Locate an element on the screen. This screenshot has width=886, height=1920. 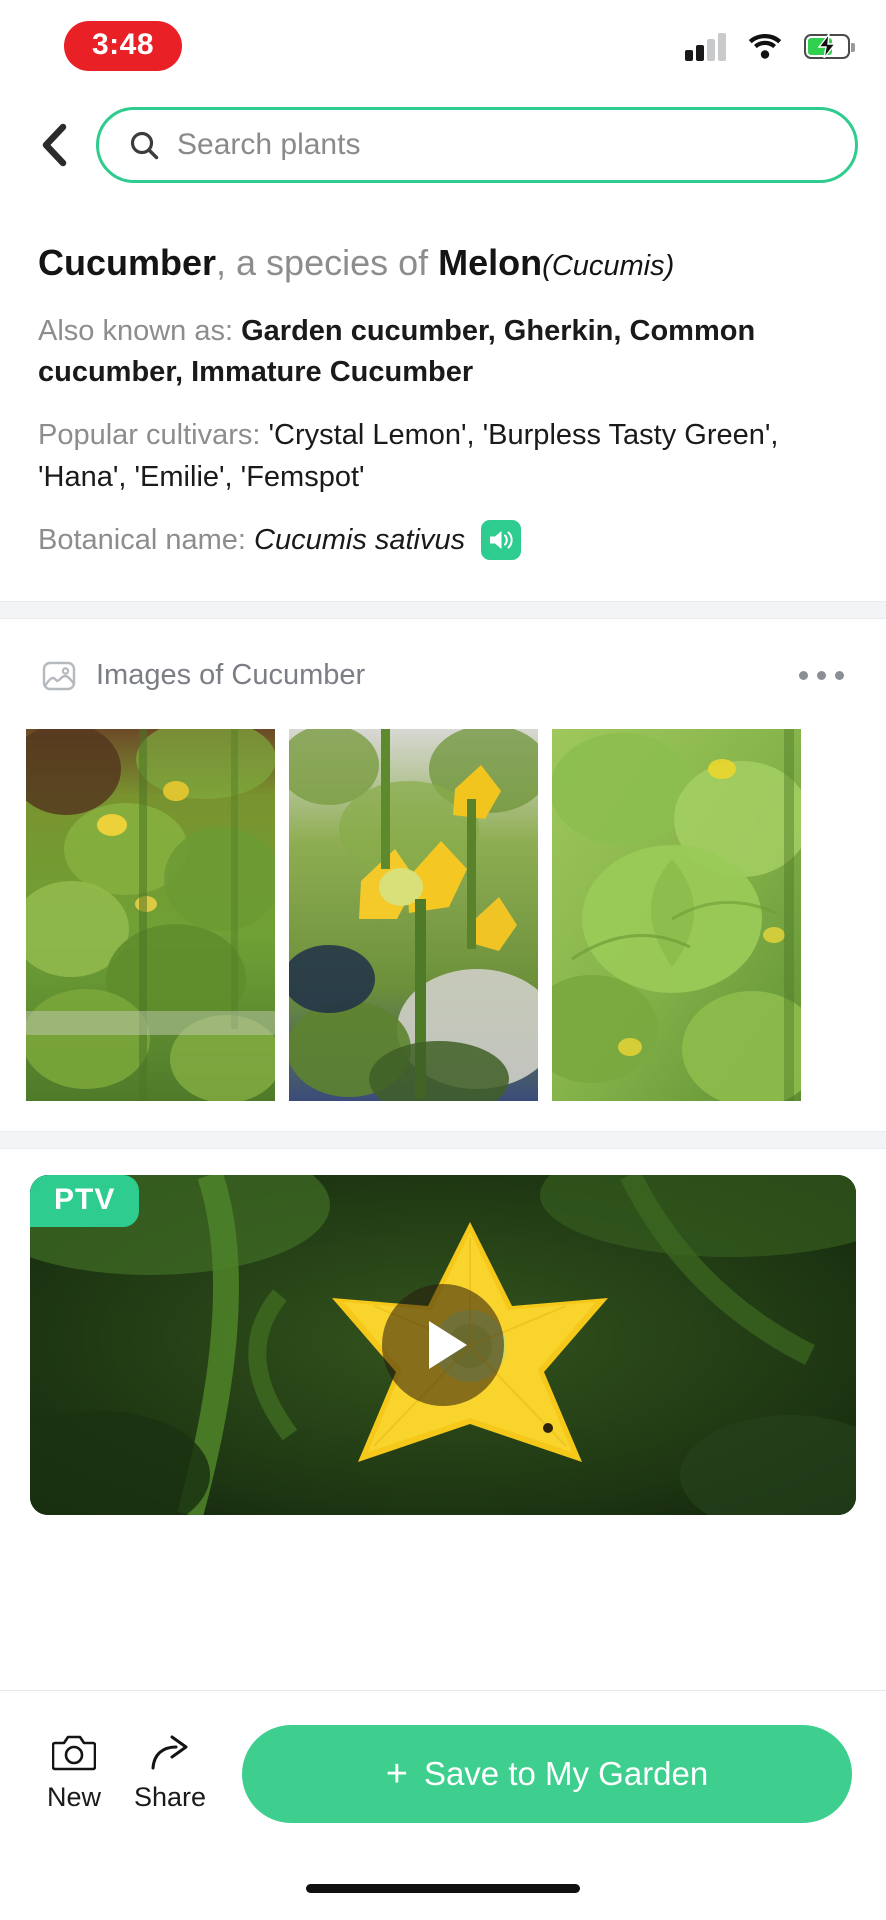
cultivars-label: Popular cultivars: is located at coordinates (153, 435).